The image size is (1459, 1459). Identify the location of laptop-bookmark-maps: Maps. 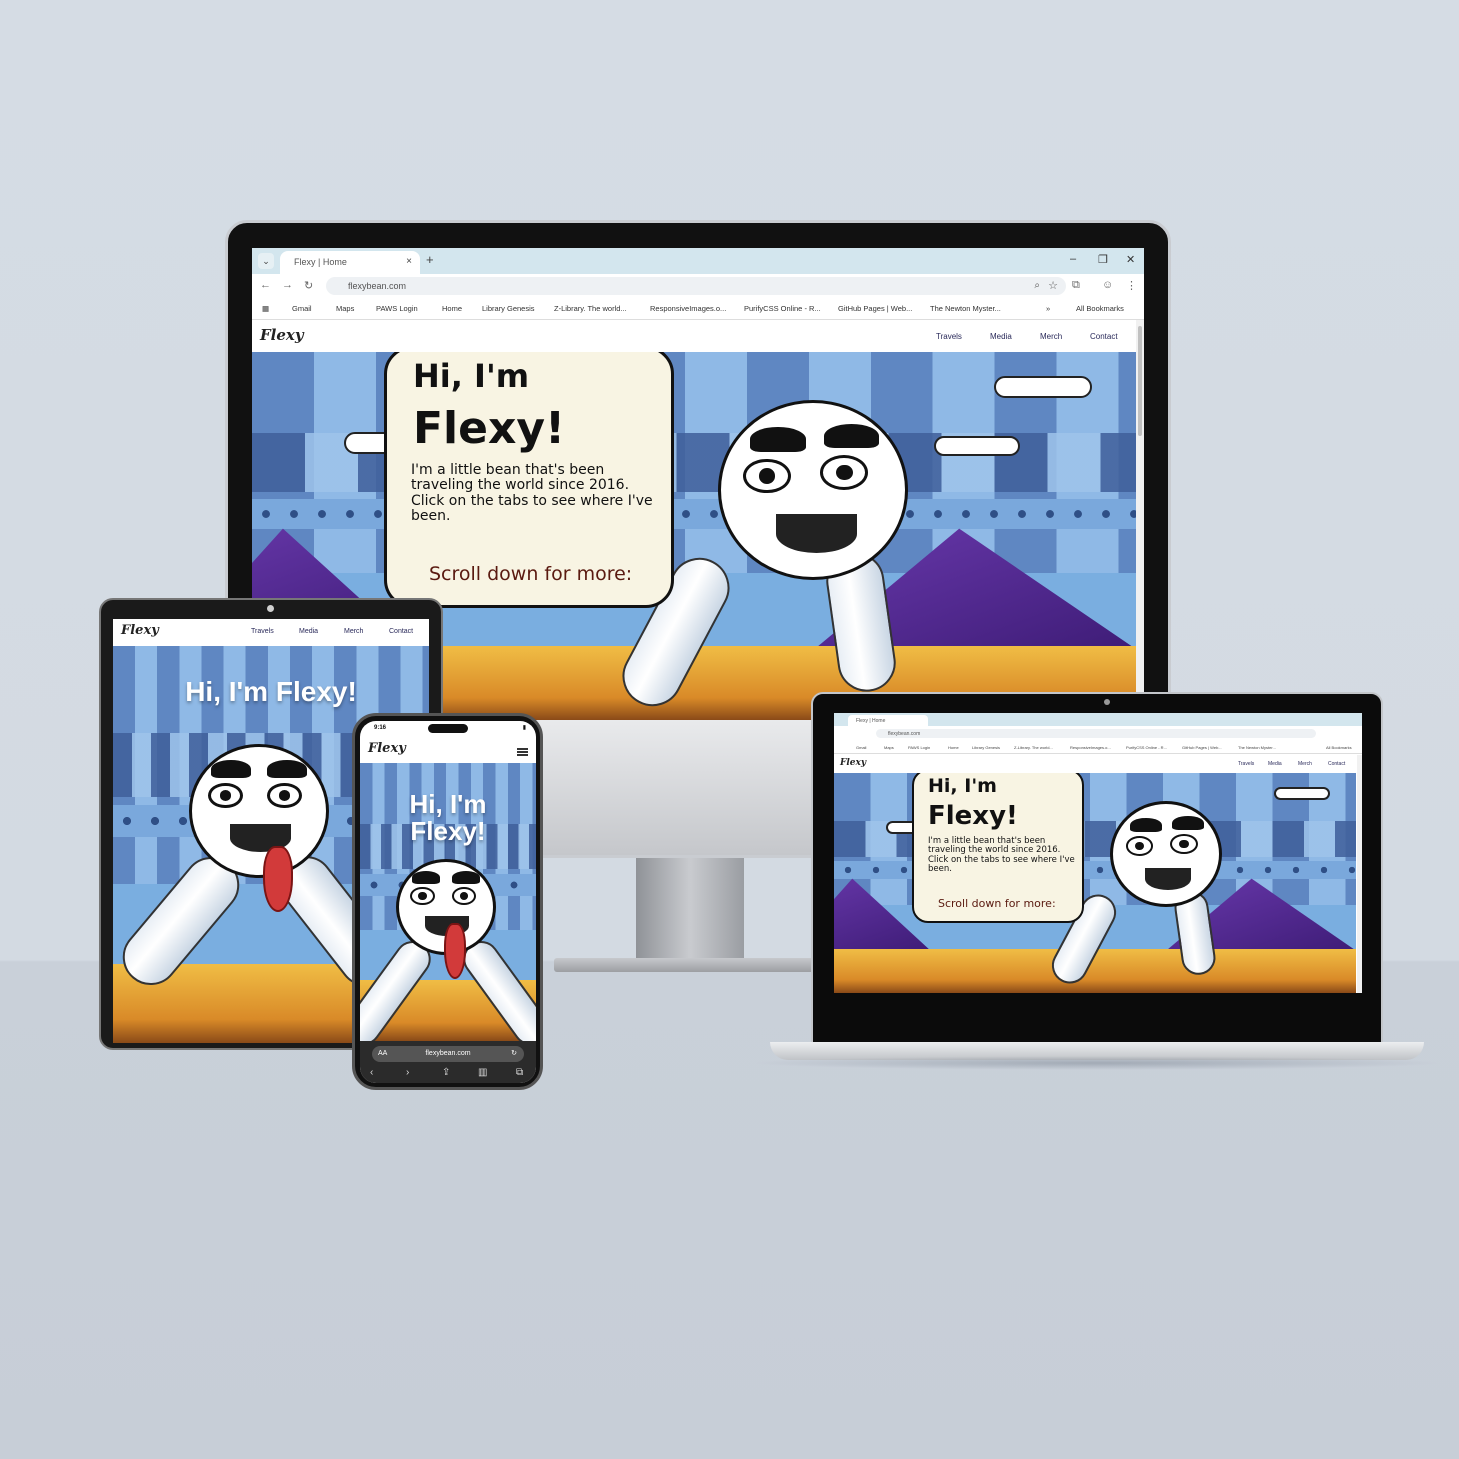
(889, 747).